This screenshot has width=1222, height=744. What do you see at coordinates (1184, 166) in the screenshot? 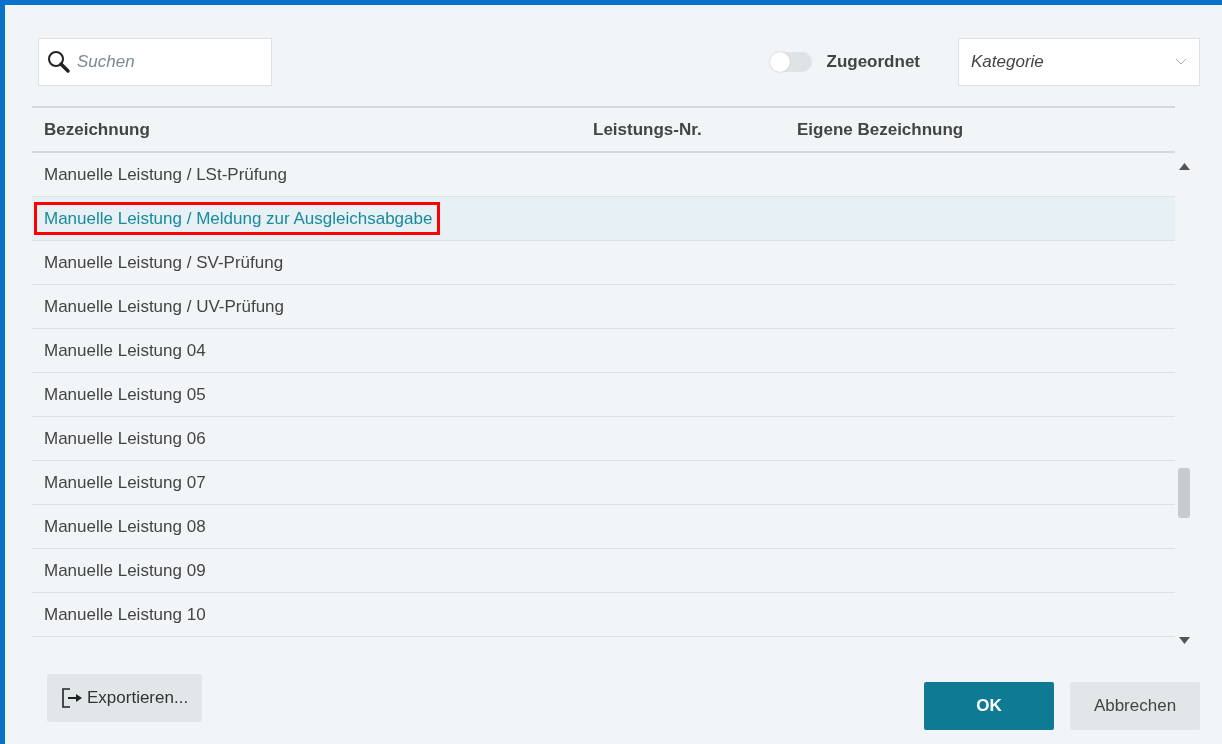
I see `scroll-up-arrow-icon` at bounding box center [1184, 166].